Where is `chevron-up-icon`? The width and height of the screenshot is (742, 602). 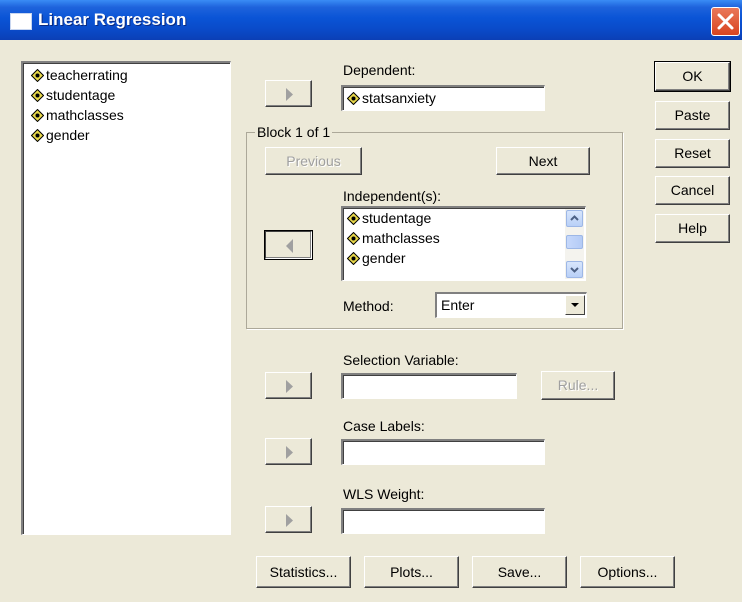
chevron-up-icon is located at coordinates (574, 218).